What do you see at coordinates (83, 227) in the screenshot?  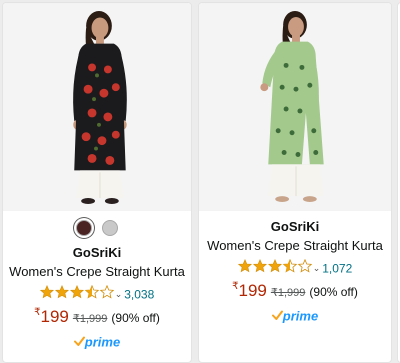 I see `color-swatch-maroon` at bounding box center [83, 227].